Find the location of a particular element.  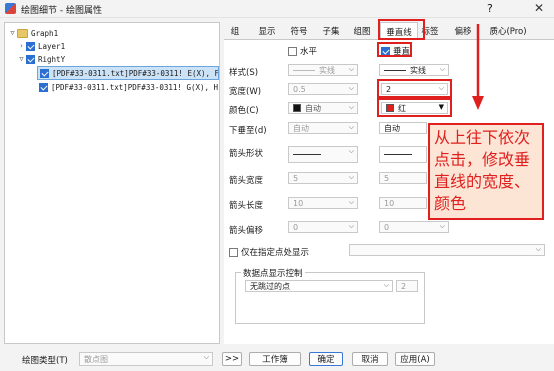

cancel-button: 取消 is located at coordinates (370, 359).